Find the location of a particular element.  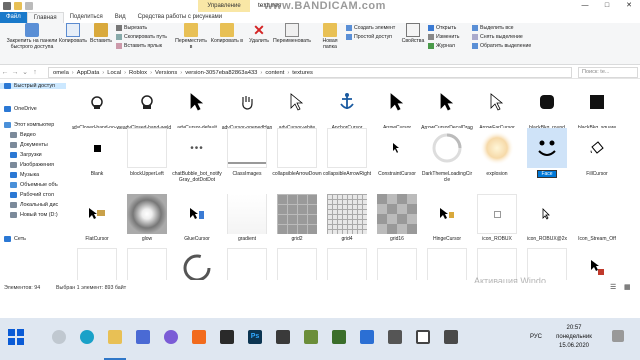

breadcrumb-item: version-3057eba82863a433 is located at coordinates (221, 73).